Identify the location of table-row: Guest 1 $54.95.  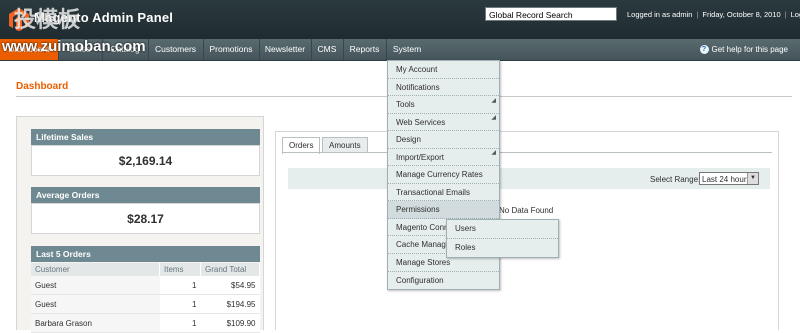
(145, 285).